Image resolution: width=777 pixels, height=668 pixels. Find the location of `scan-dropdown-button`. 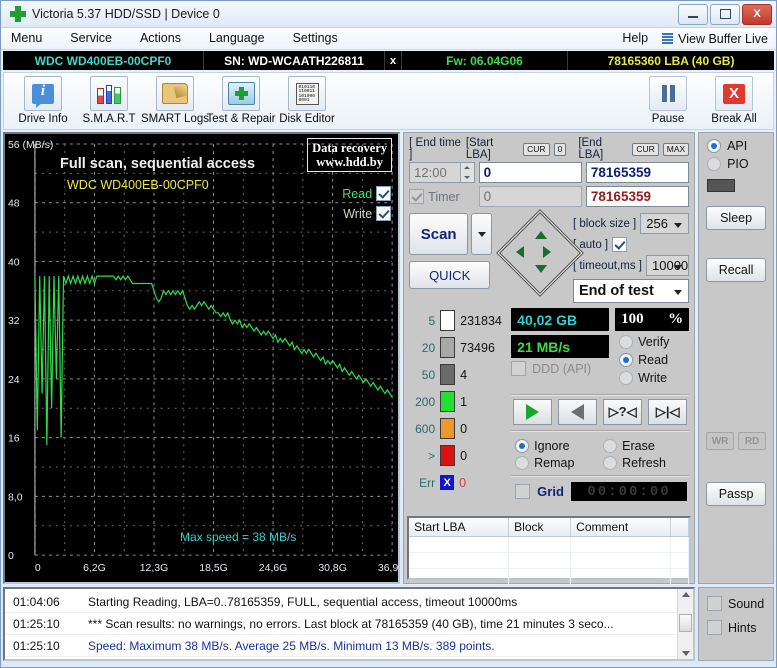

scan-dropdown-button is located at coordinates (482, 234).